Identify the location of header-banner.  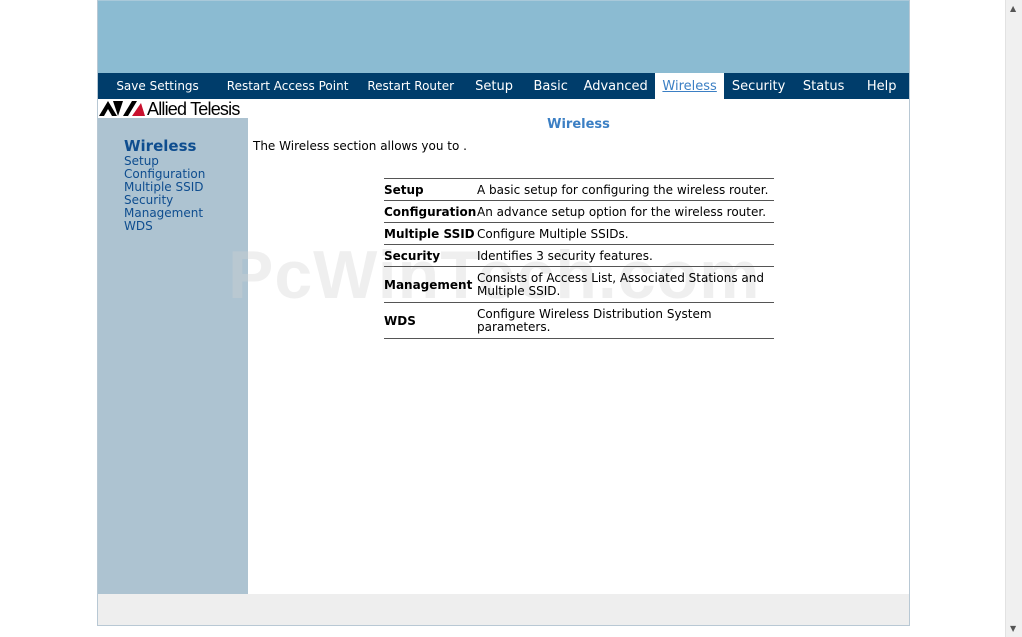
(503, 36).